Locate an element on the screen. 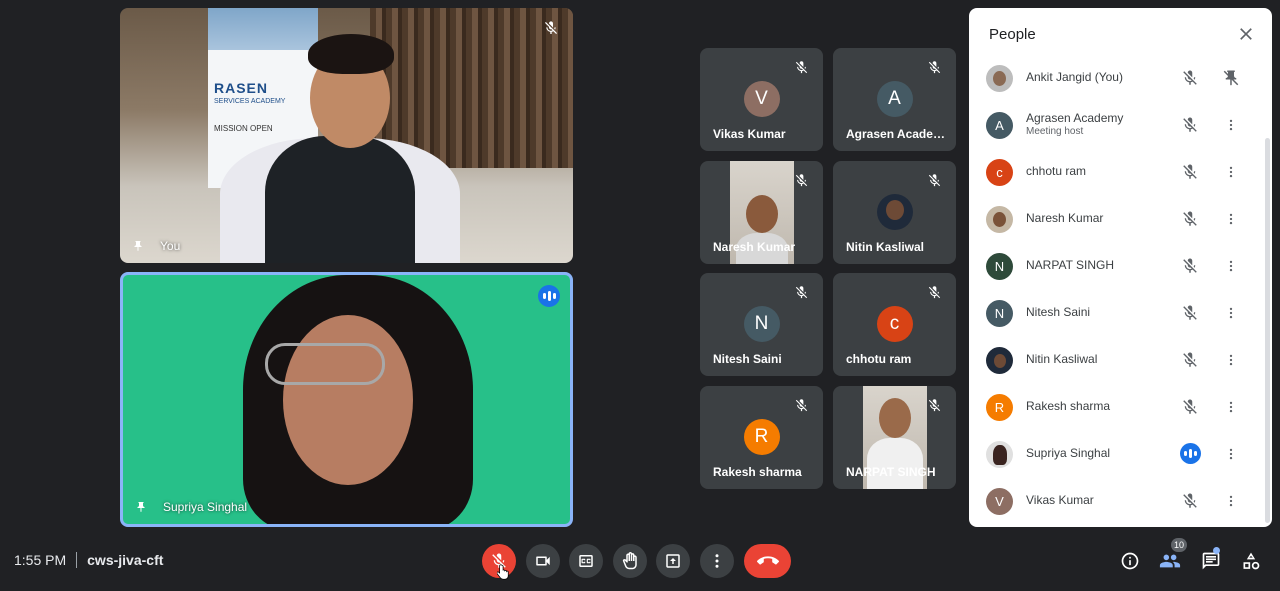  videocam-icon is located at coordinates (543, 561).